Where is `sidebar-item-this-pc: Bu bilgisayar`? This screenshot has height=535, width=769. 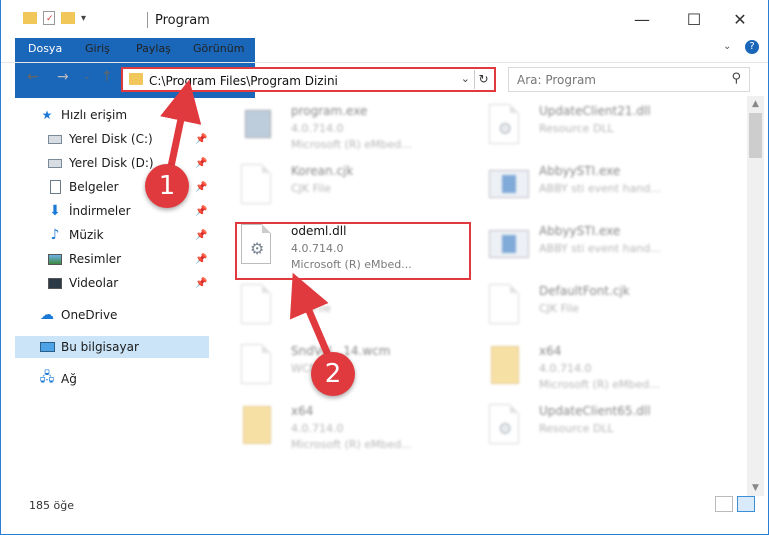
sidebar-item-this-pc: Bu bilgisayar is located at coordinates (112, 347).